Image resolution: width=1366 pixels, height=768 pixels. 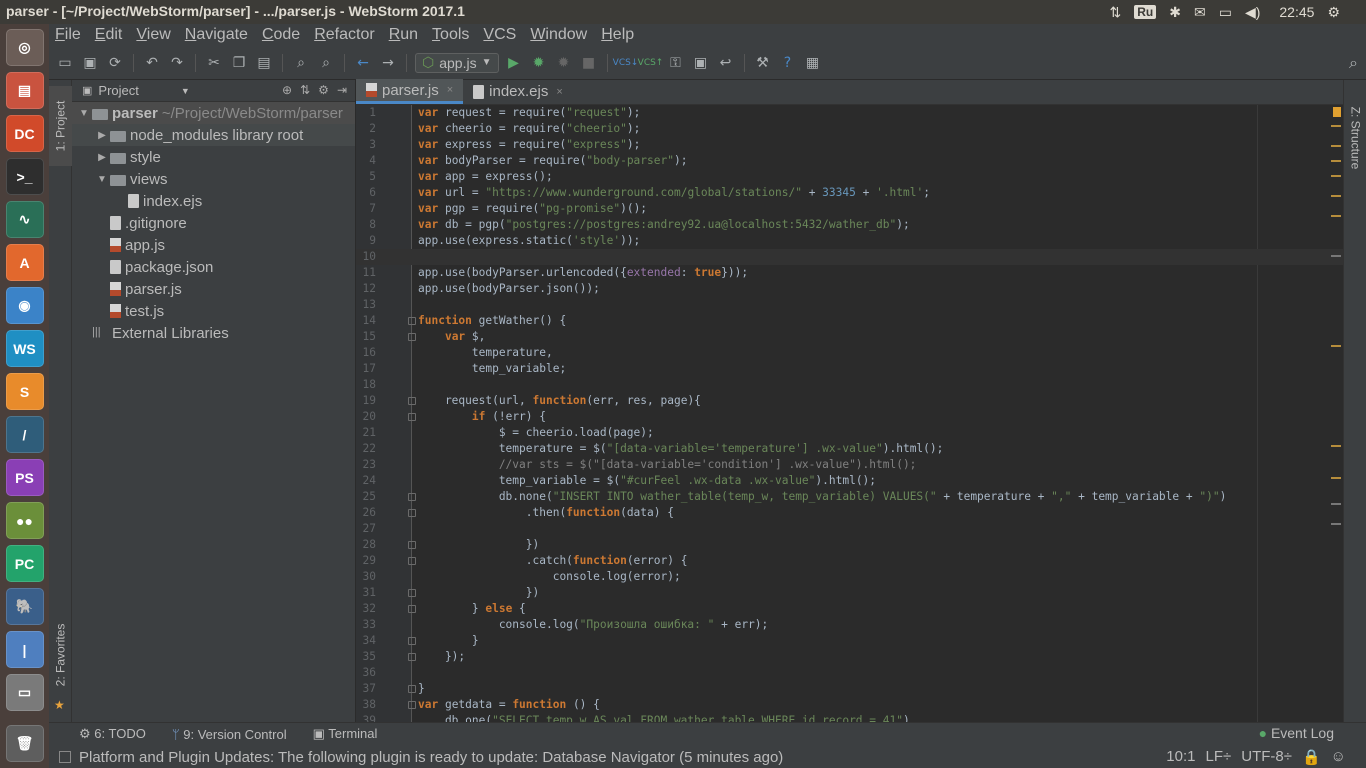 I want to click on close-icon: ×, so click(x=559, y=92).